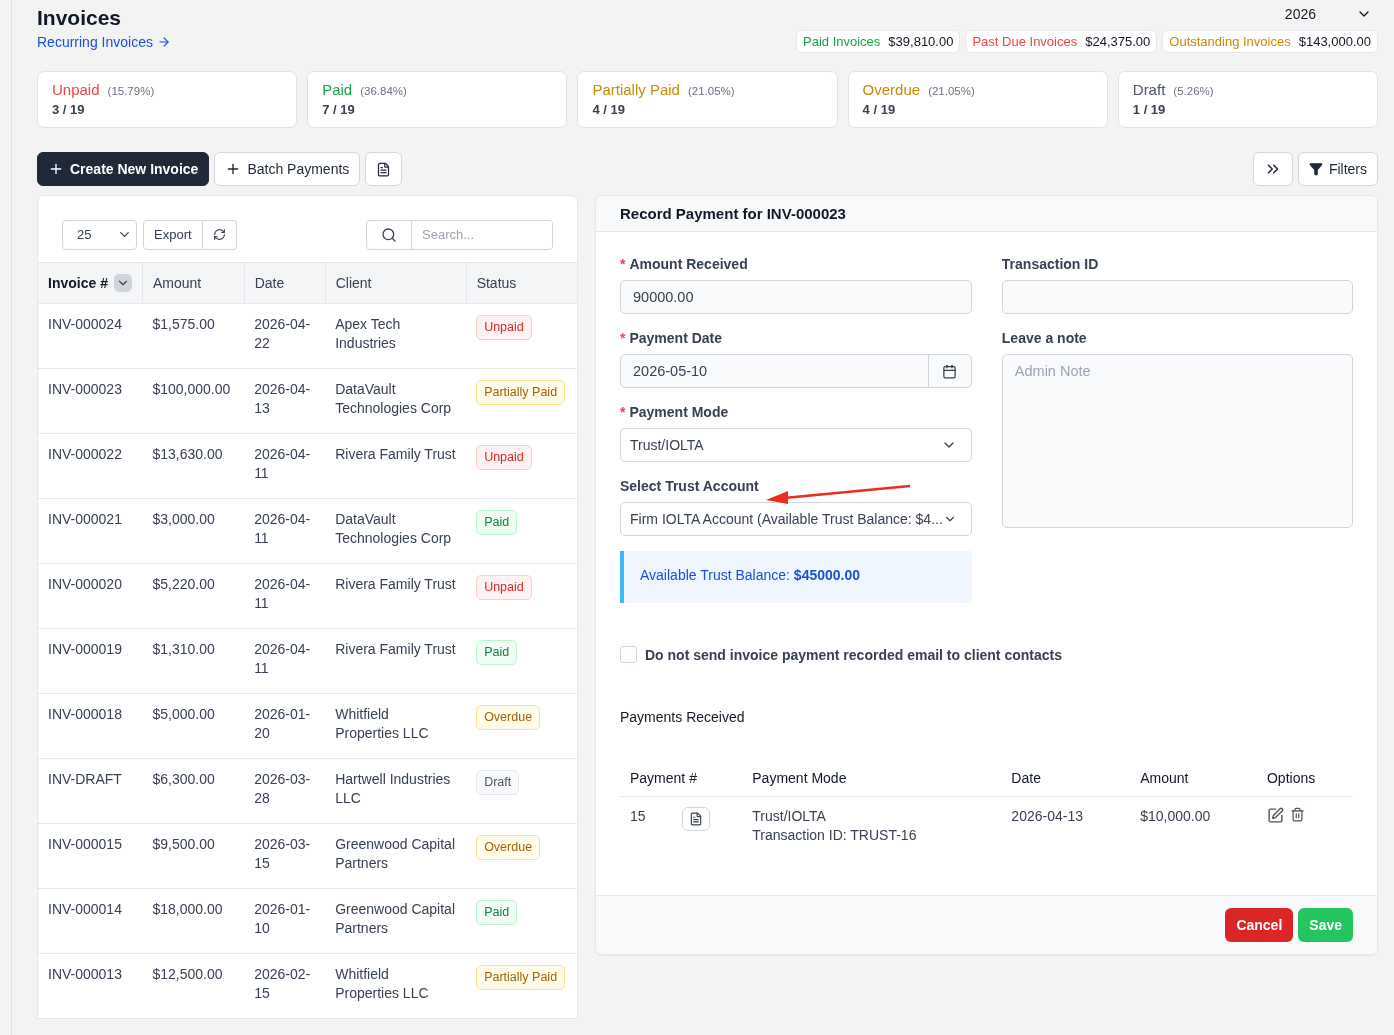  Describe the element at coordinates (337, 89) in the screenshot. I see `status-label: Paid` at that location.